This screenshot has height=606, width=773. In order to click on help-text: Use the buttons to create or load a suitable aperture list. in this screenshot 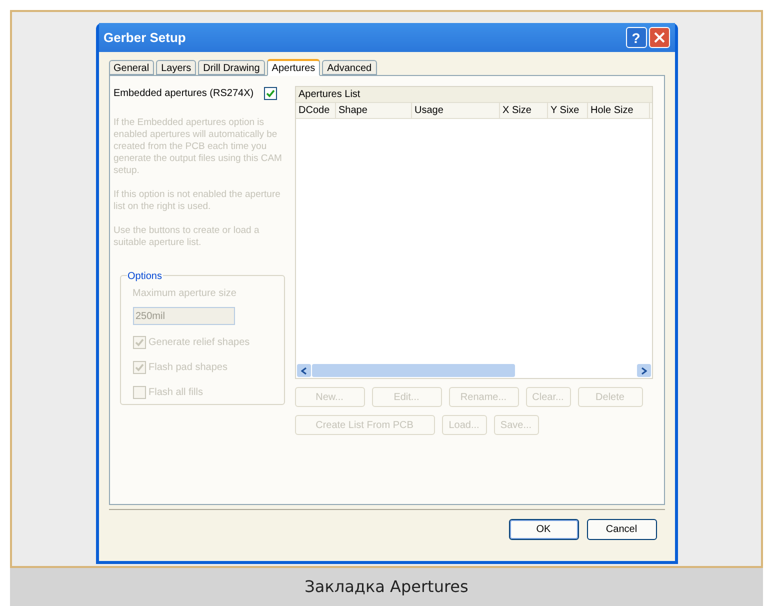, I will do `click(187, 237)`.